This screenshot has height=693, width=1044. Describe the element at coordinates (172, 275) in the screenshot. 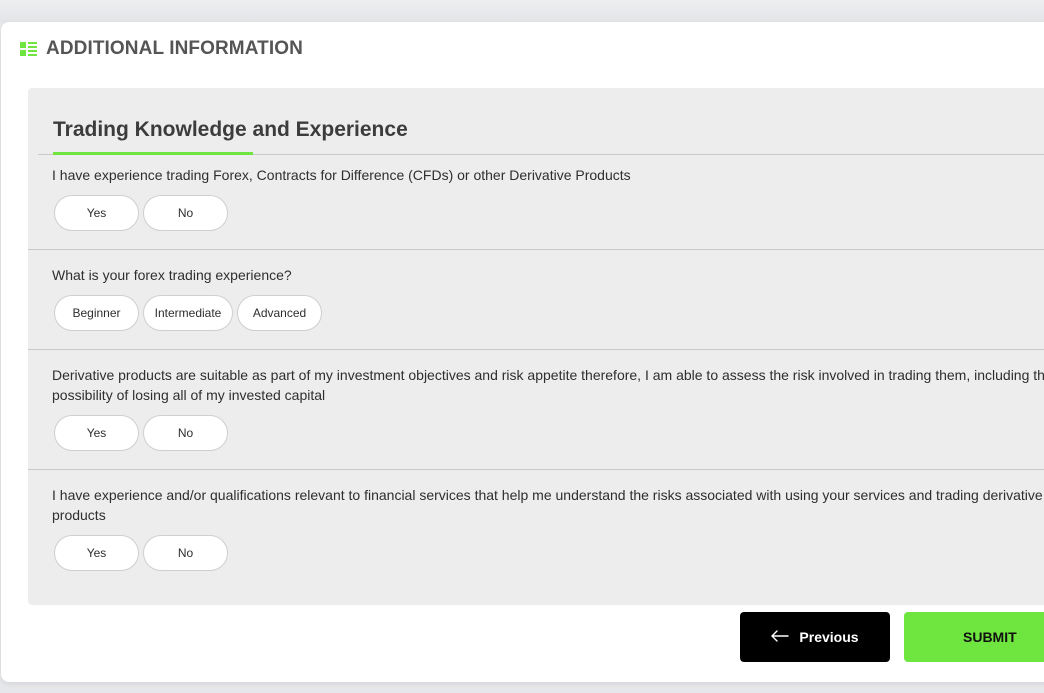

I see `question-text: What is your forex trading experience?` at that location.